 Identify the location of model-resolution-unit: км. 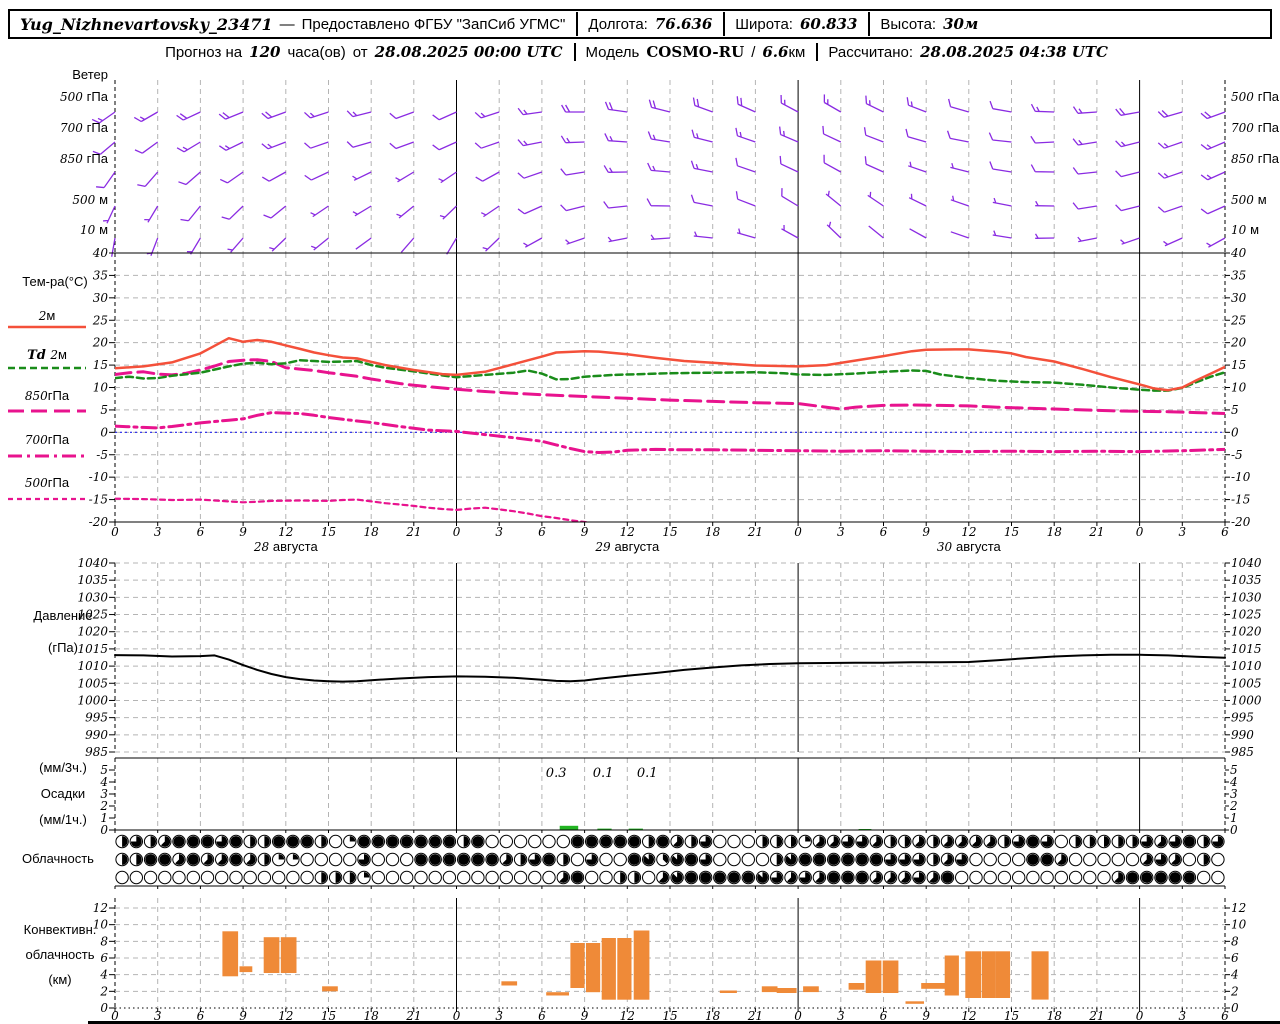
(797, 52).